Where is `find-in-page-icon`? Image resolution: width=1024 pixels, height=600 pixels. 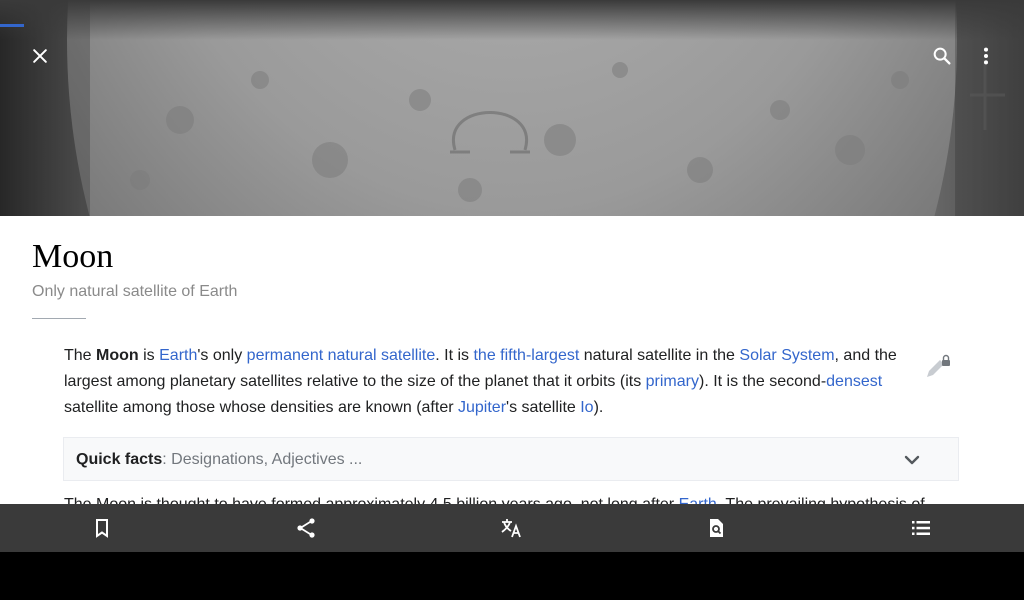
find-in-page-icon is located at coordinates (716, 528).